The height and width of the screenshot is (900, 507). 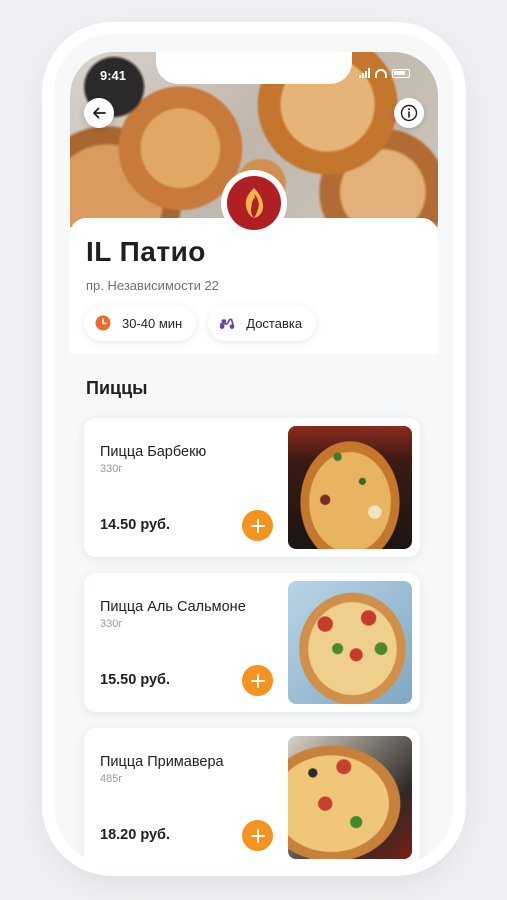 What do you see at coordinates (252, 487) in the screenshot?
I see `product-card: Пицца Барбекю 330г 14.50 руб.` at bounding box center [252, 487].